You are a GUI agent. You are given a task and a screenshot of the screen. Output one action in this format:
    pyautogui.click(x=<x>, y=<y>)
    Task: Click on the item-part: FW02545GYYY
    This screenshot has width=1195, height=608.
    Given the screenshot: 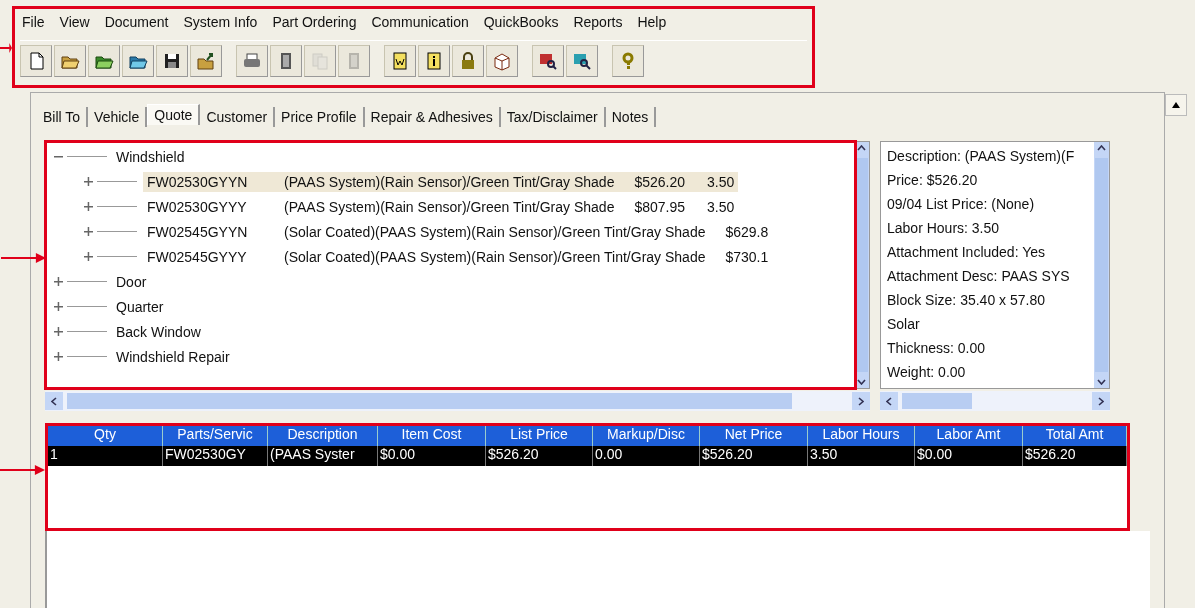 What is the action you would take?
    pyautogui.click(x=197, y=256)
    